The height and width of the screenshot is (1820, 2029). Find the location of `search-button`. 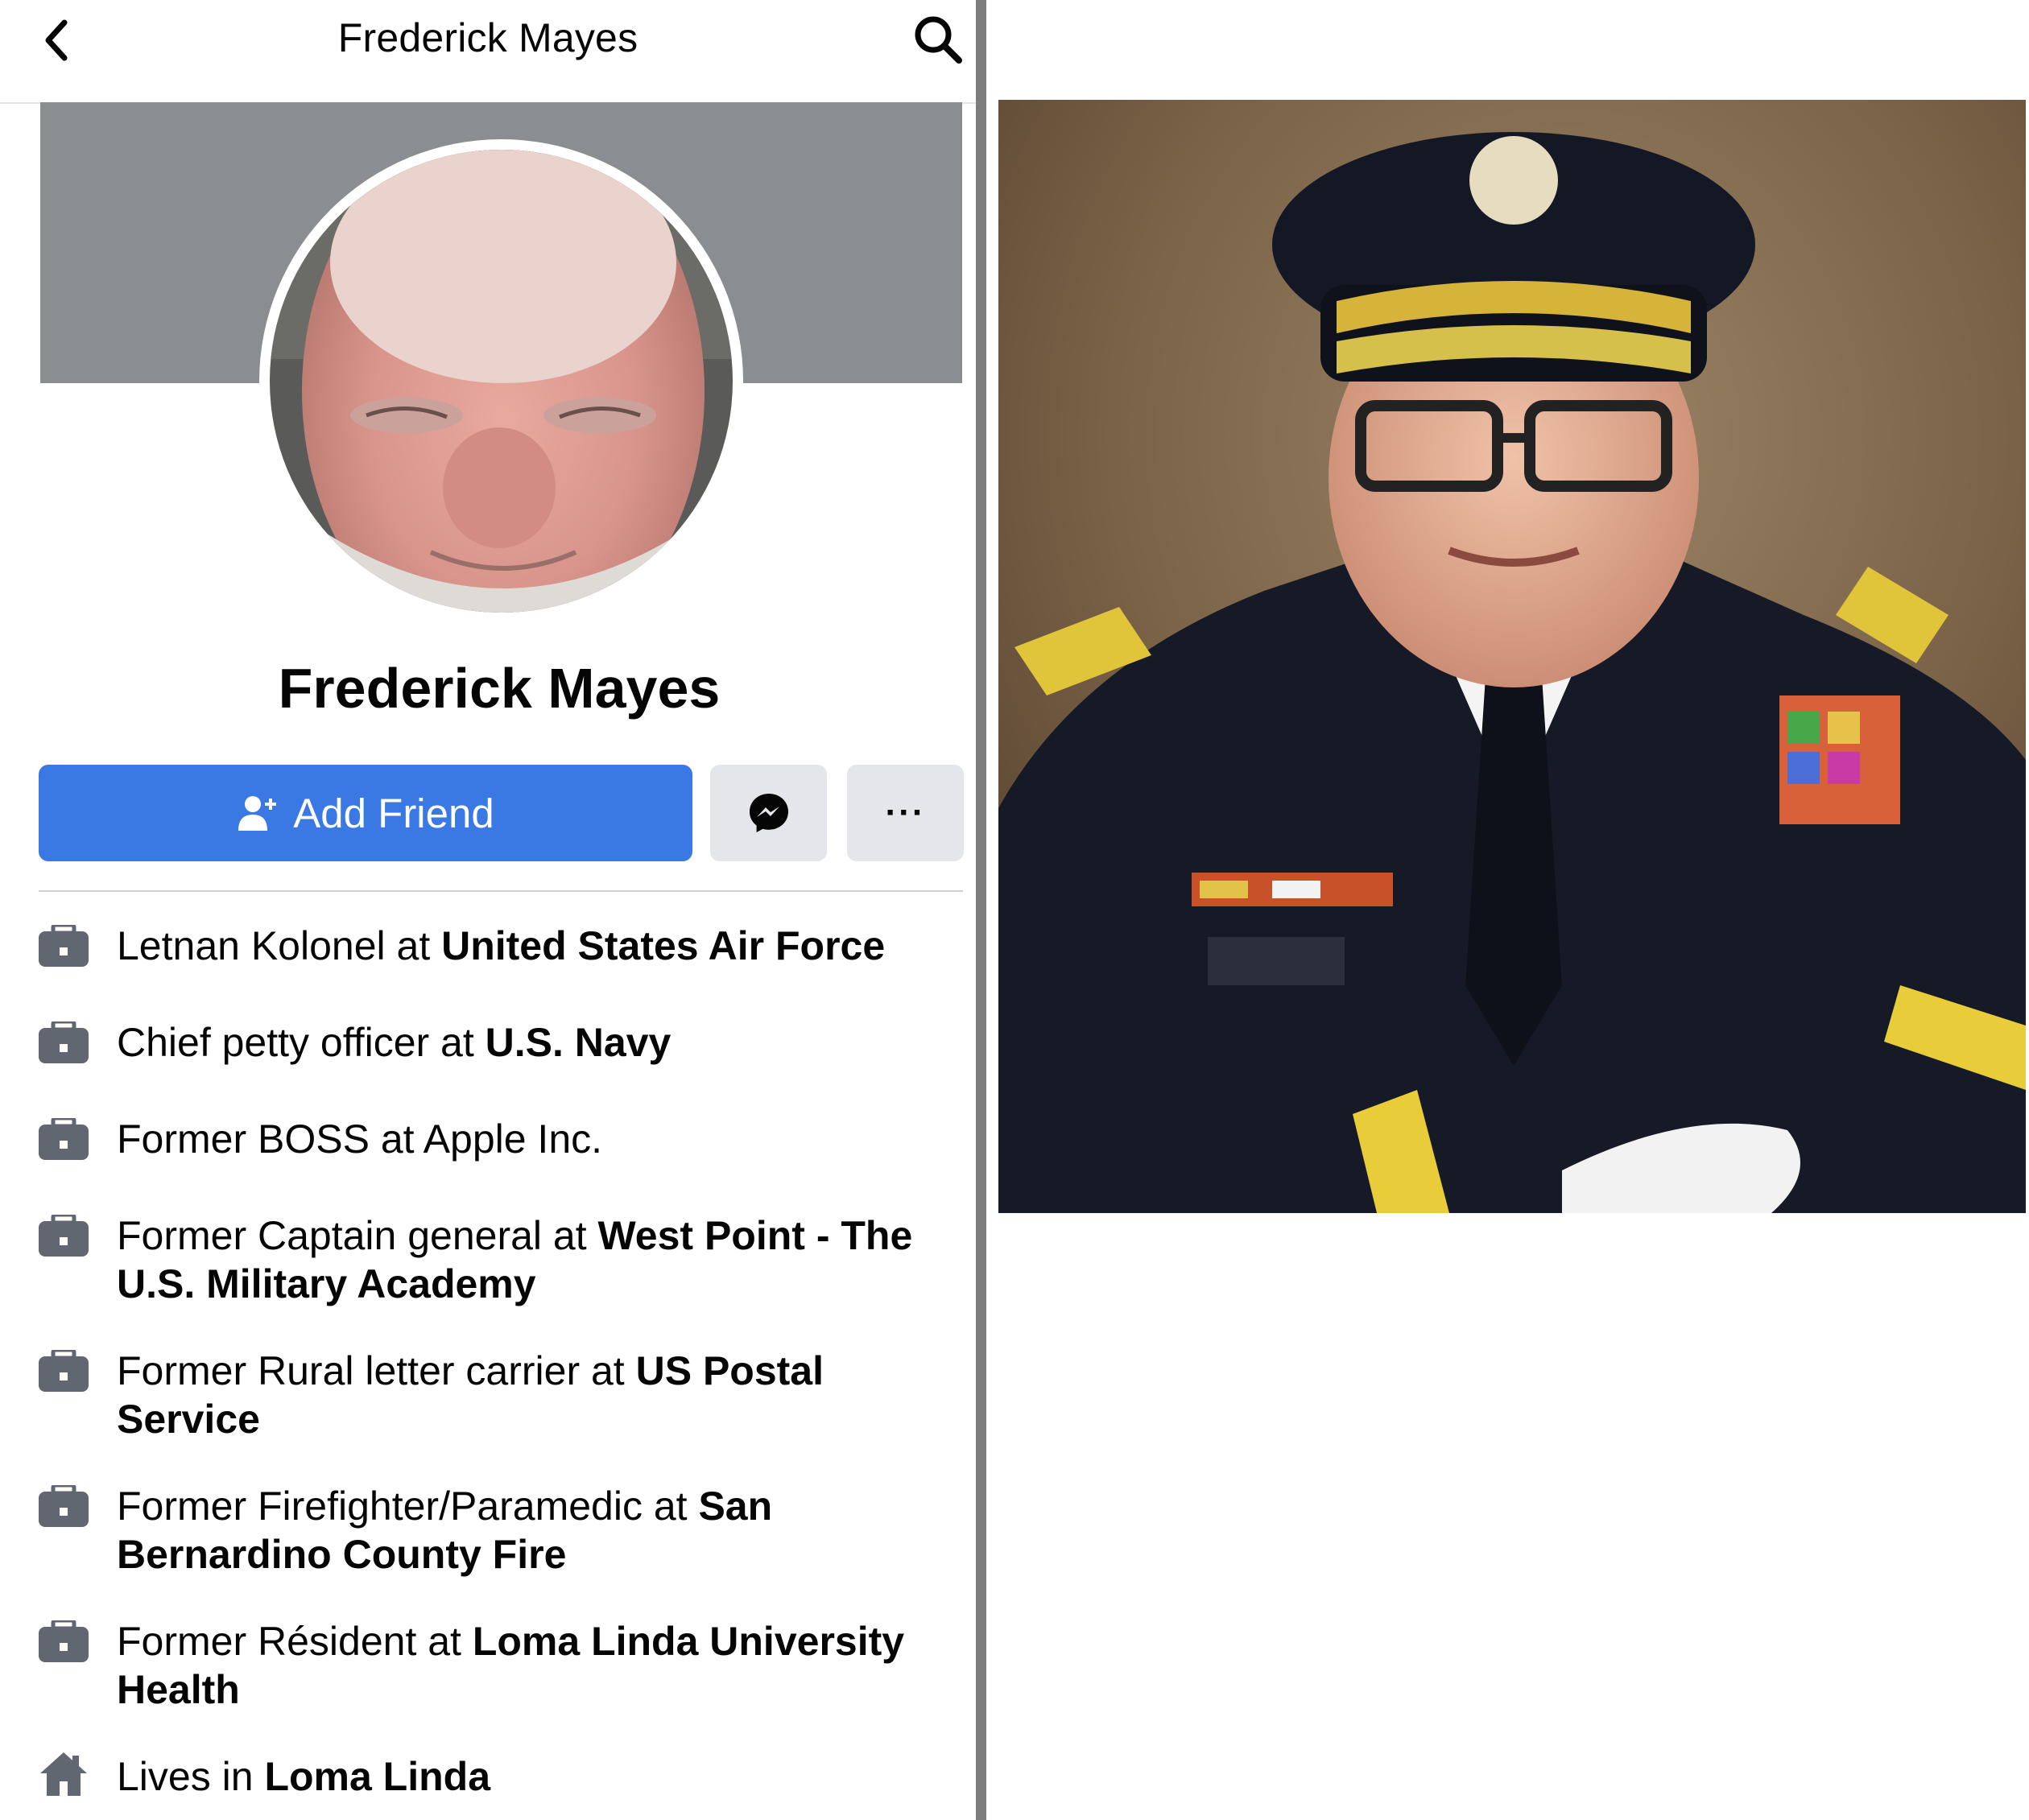

search-button is located at coordinates (938, 39).